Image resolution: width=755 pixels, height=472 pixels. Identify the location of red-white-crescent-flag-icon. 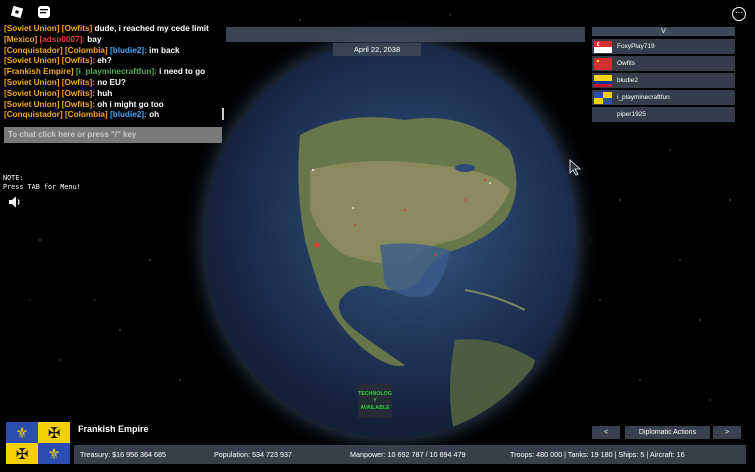
(603, 46).